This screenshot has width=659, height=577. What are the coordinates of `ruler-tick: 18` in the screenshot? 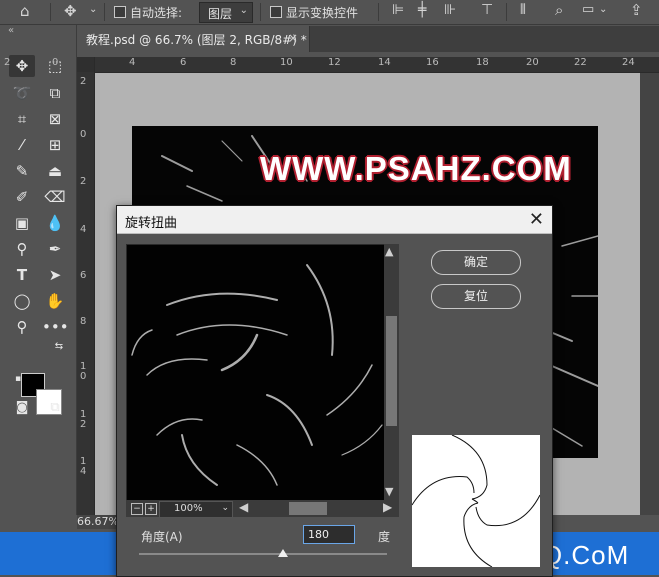 It's located at (482, 62).